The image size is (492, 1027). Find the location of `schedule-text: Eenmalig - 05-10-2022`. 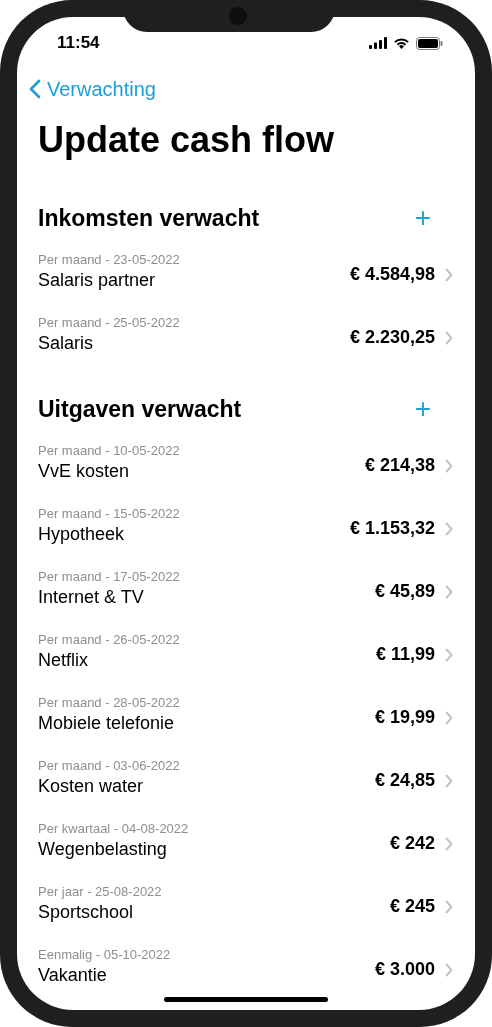

schedule-text: Eenmalig - 05-10-2022 is located at coordinates (105, 954).